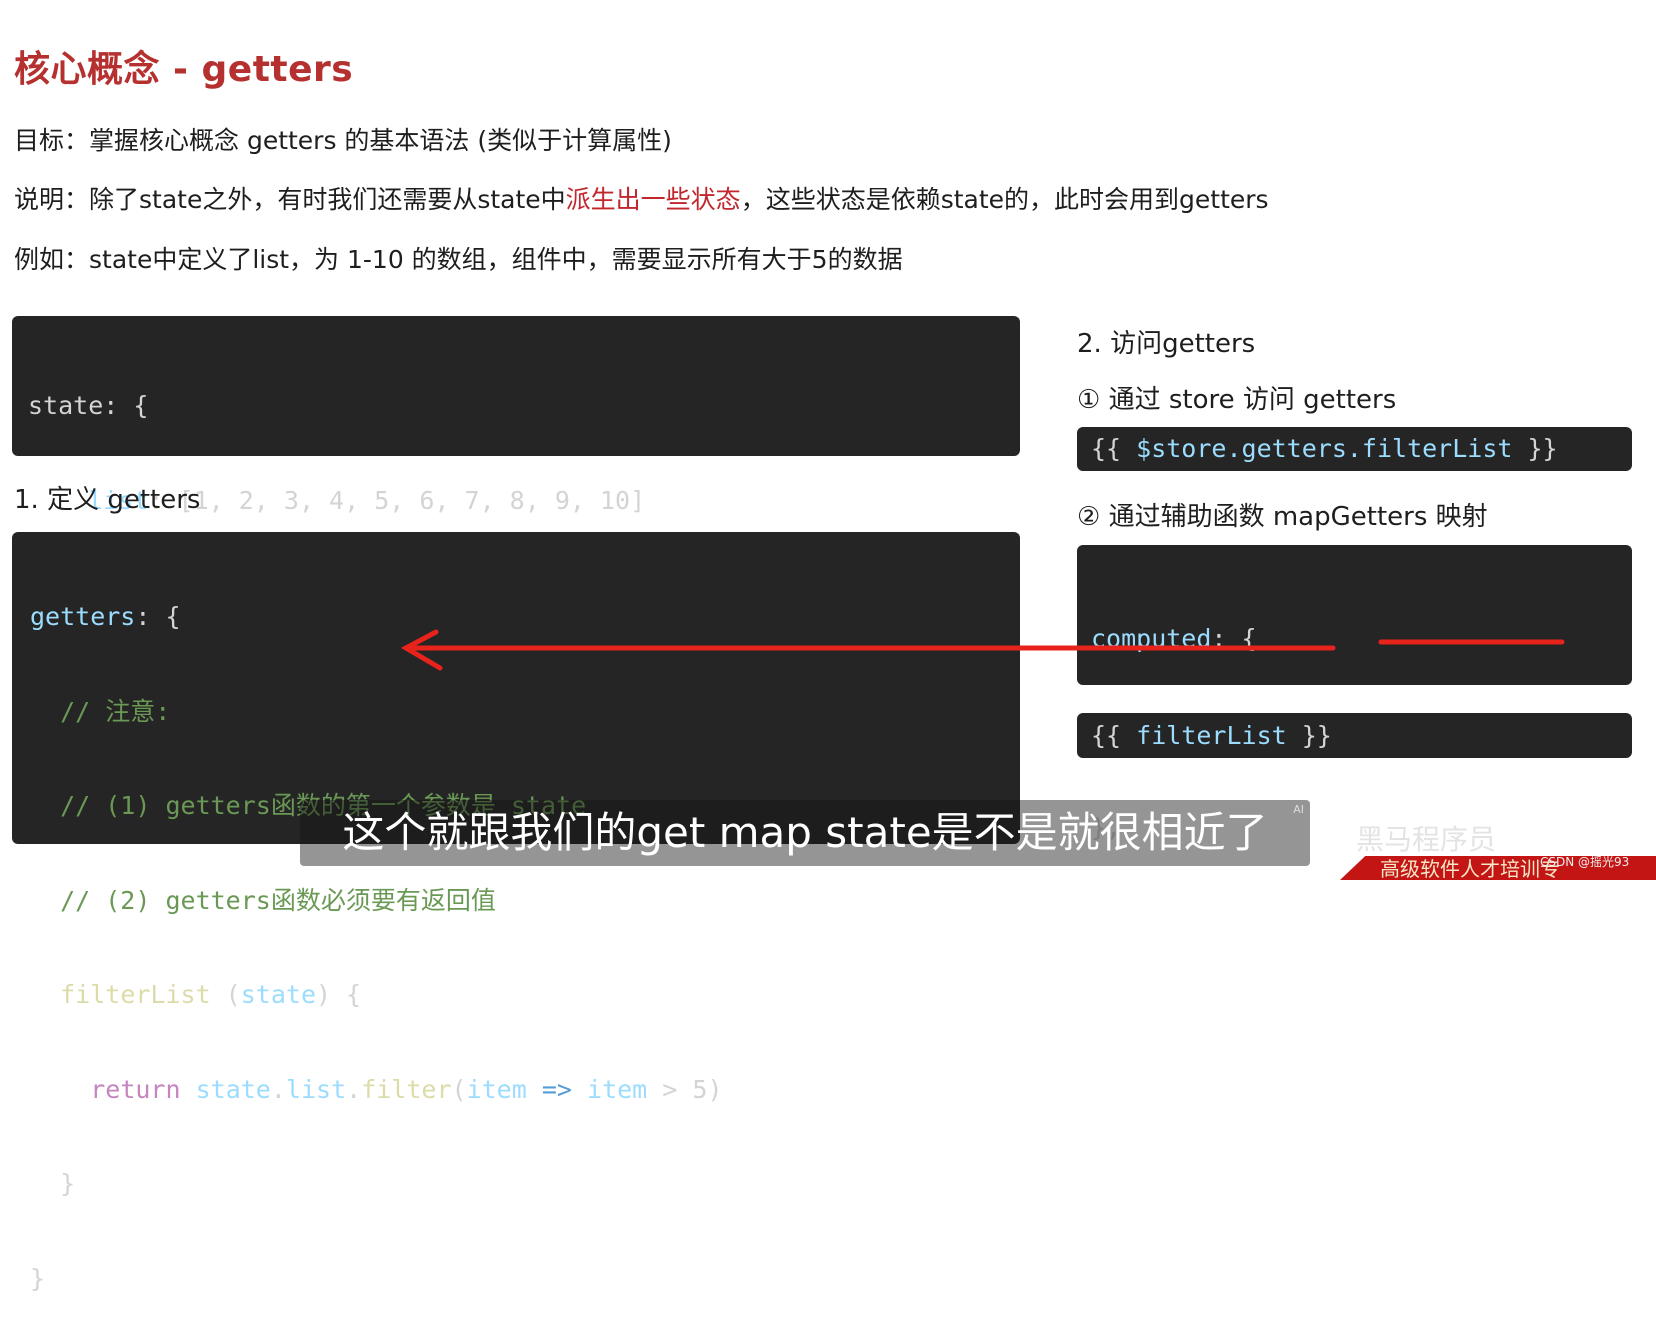 This screenshot has width=1656, height=1326. Describe the element at coordinates (617, 1089) in the screenshot. I see `item-ref: item` at that location.